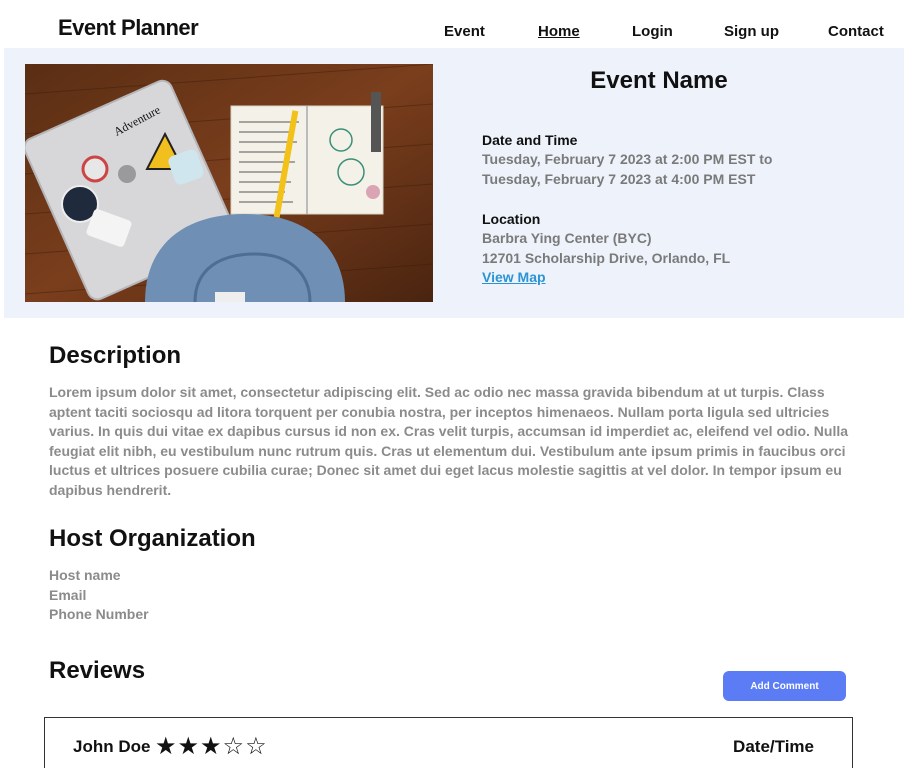  What do you see at coordinates (211, 746) in the screenshot?
I see `star-rating-icon: ★★★☆☆` at bounding box center [211, 746].